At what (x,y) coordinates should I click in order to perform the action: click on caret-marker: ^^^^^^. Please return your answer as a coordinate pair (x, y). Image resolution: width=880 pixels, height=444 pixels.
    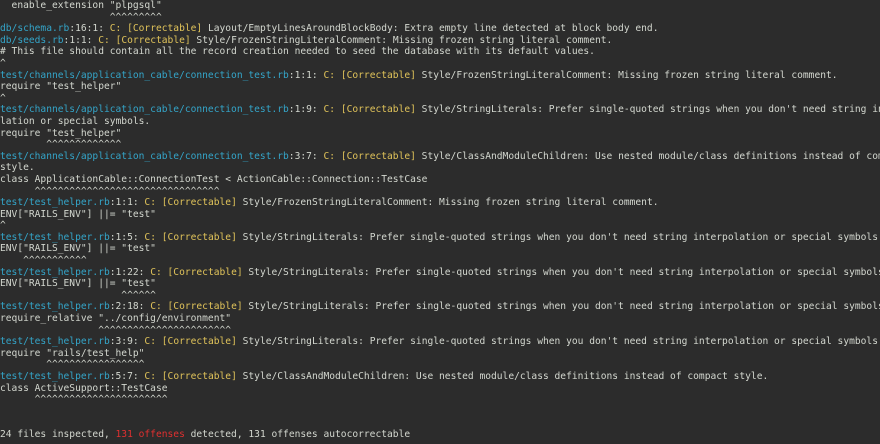
    Looking at the image, I should click on (78, 295).